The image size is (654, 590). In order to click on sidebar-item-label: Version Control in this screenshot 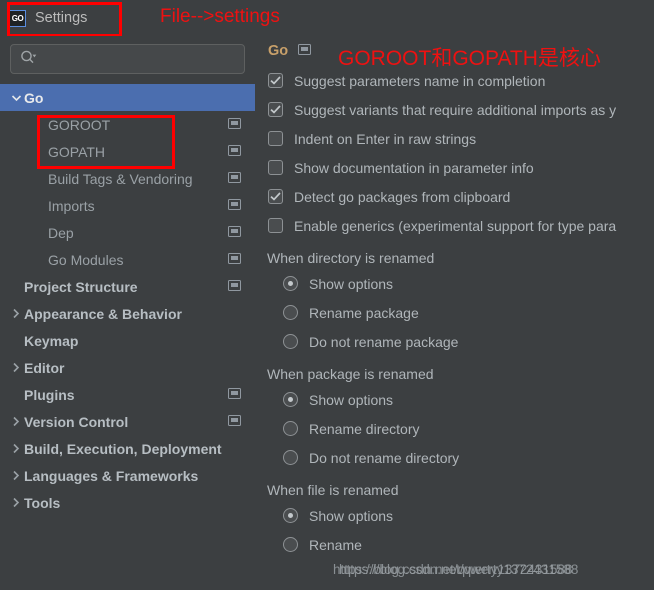, I will do `click(76, 421)`.